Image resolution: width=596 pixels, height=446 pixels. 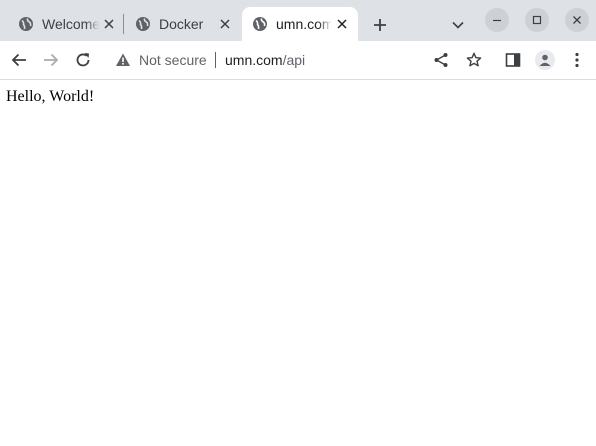 I want to click on back-button, so click(x=19, y=60).